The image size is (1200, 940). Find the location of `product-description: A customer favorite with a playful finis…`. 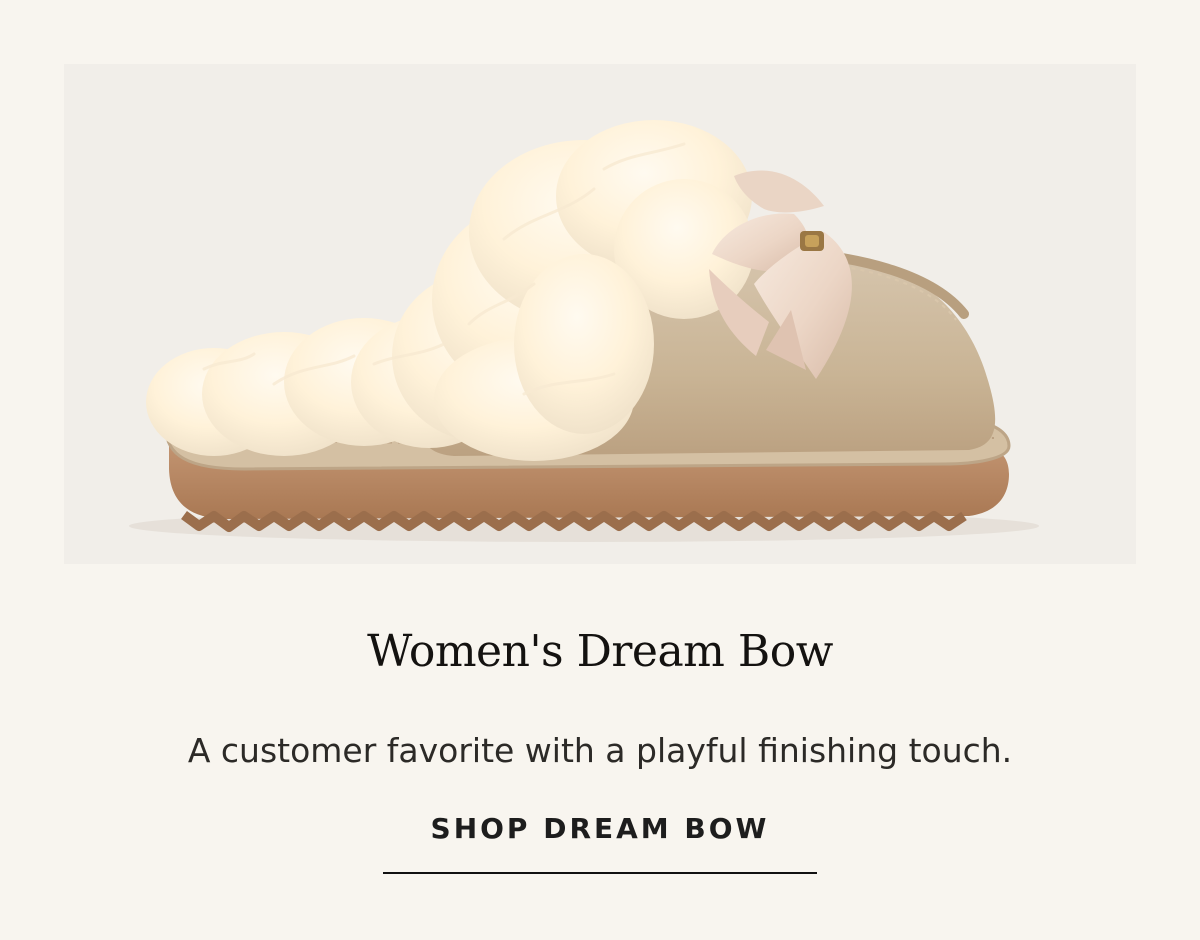

product-description: A customer favorite with a playful finis… is located at coordinates (600, 750).